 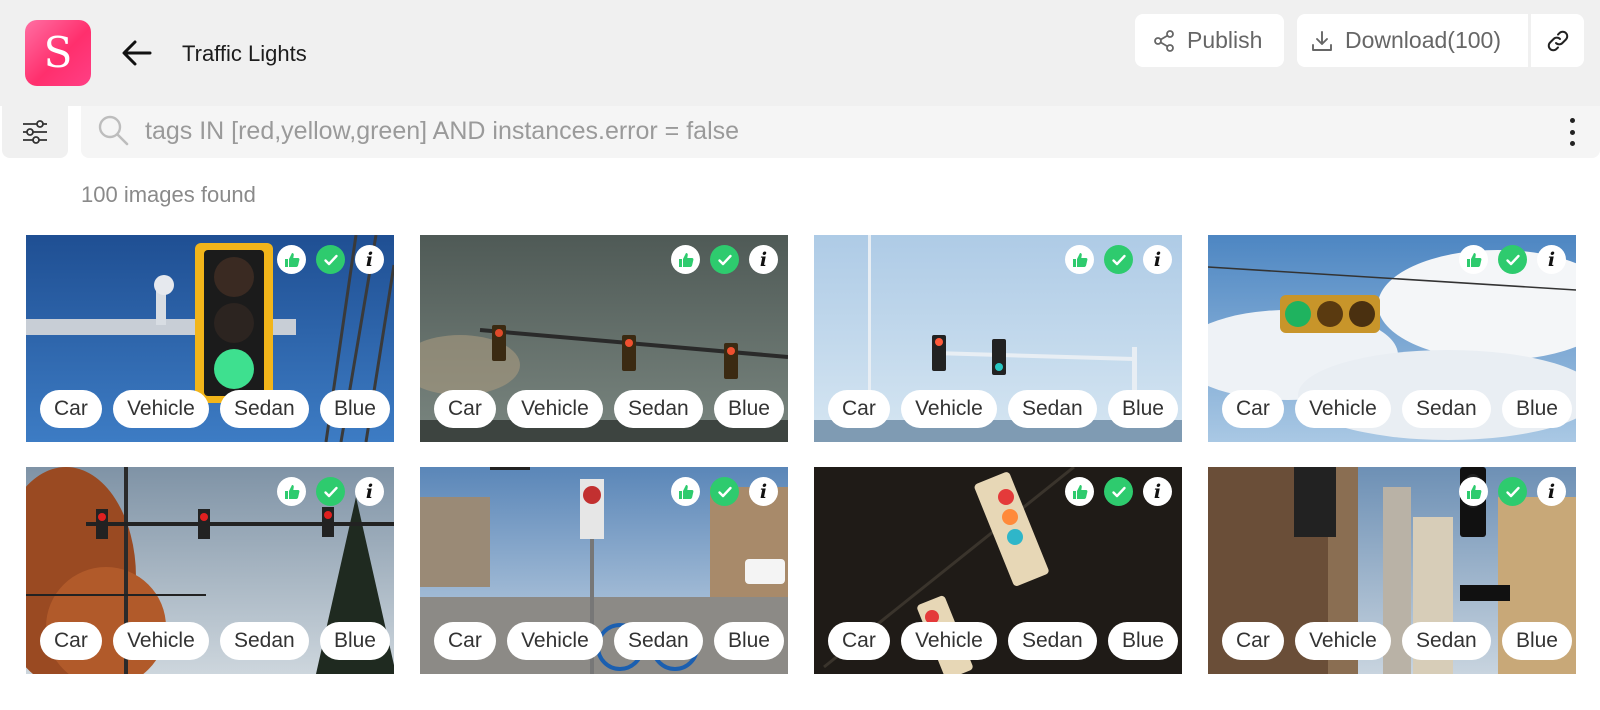 I want to click on download-button: Download(100), so click(x=1412, y=40).